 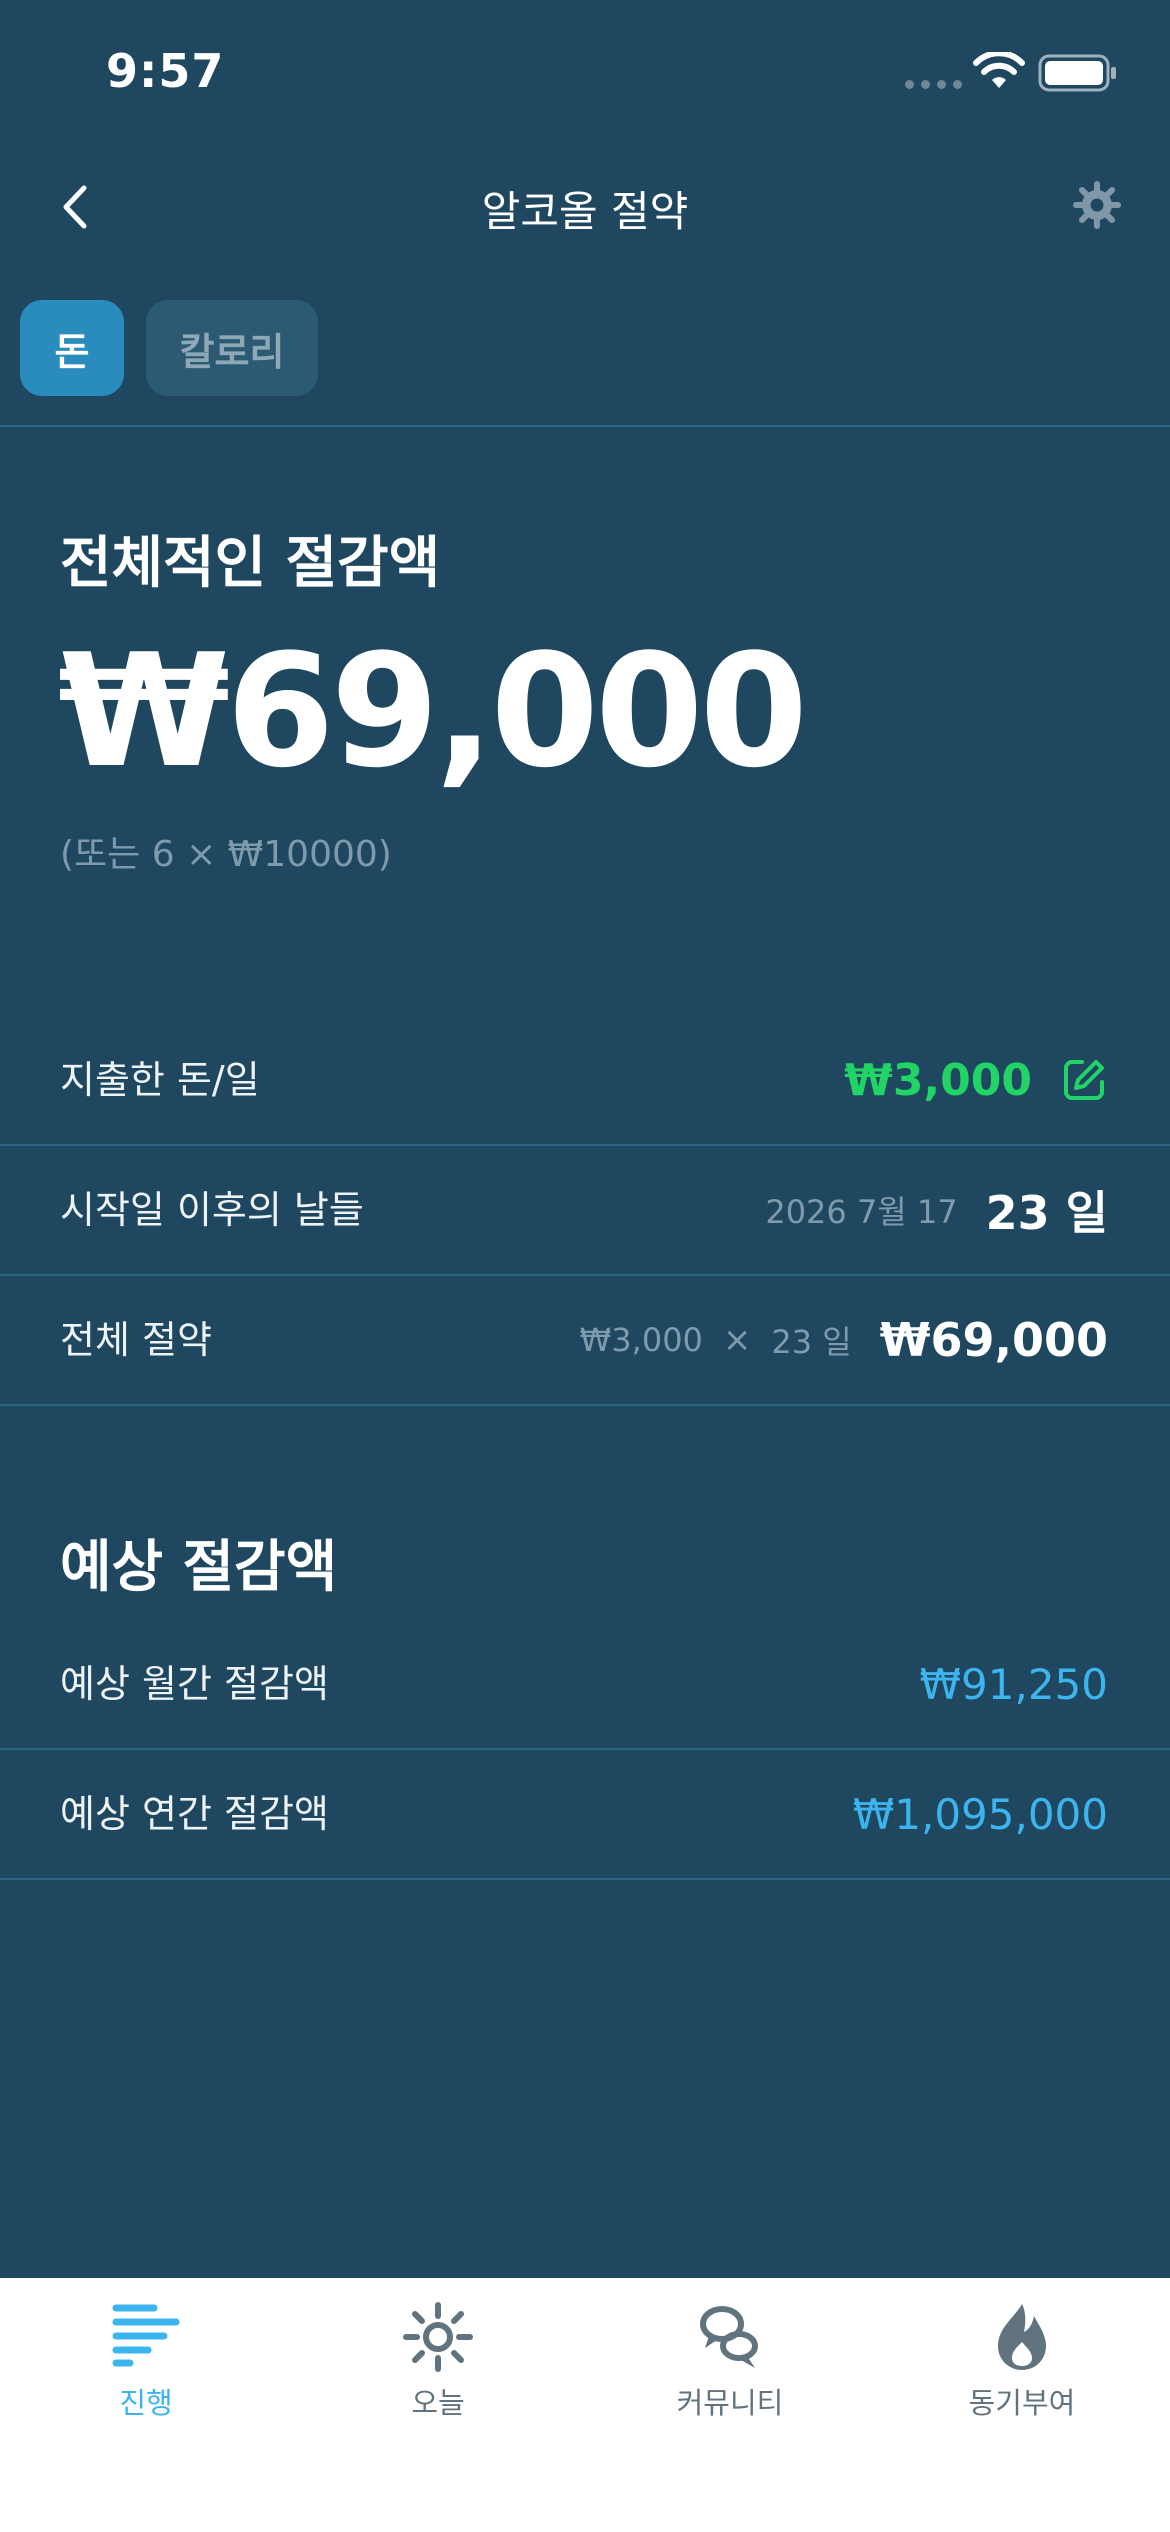 I want to click on total-saved-label: 전체 절약, so click(x=136, y=1340).